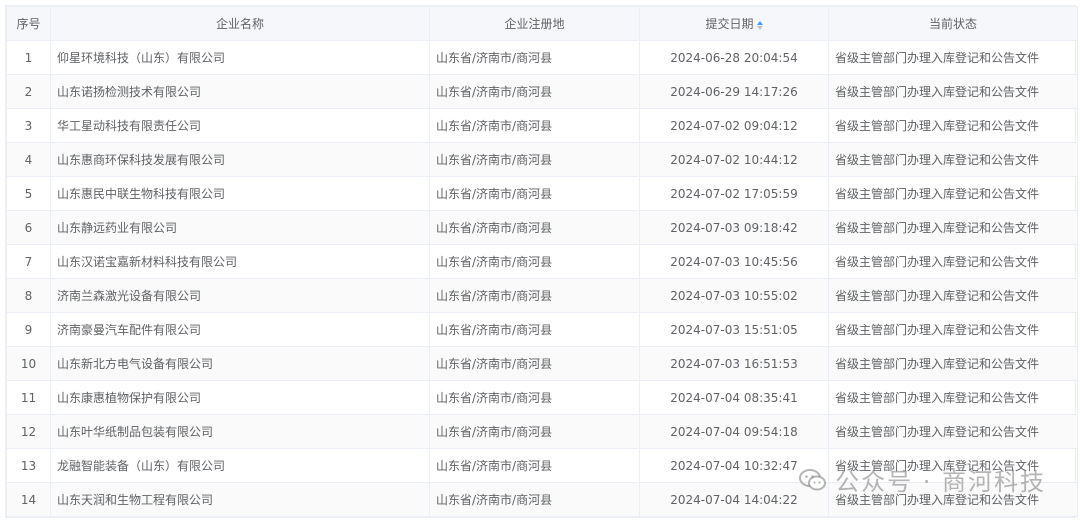 Image resolution: width=1080 pixels, height=525 pixels. What do you see at coordinates (734, 261) in the screenshot?
I see `cell-submit-date: 2024-07-03 10:45:56` at bounding box center [734, 261].